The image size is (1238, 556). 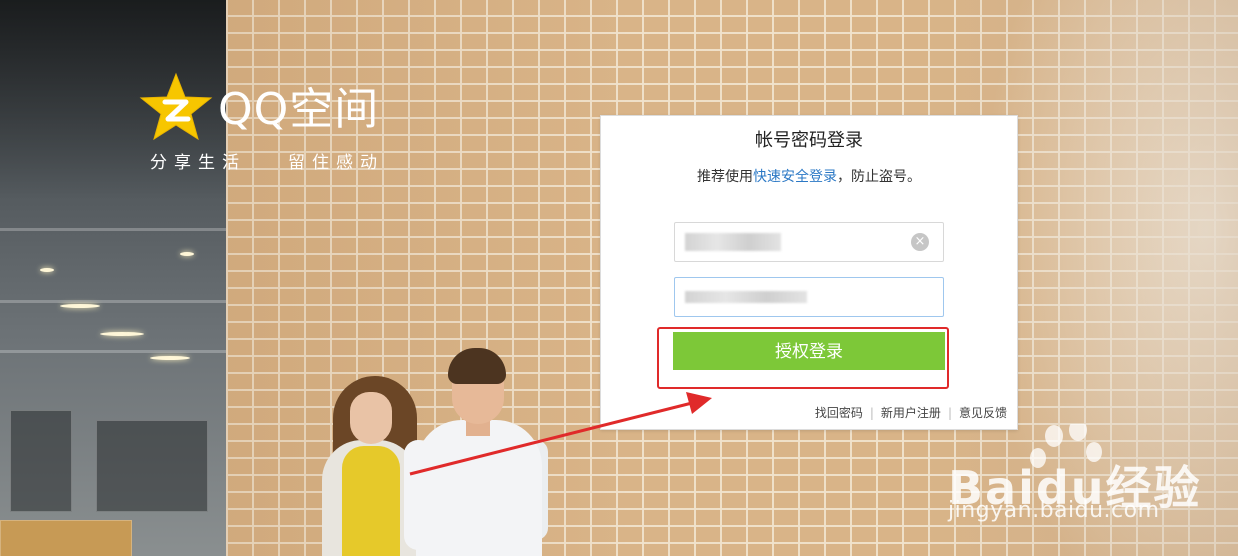 I want to click on highlight-box, so click(x=803, y=358).